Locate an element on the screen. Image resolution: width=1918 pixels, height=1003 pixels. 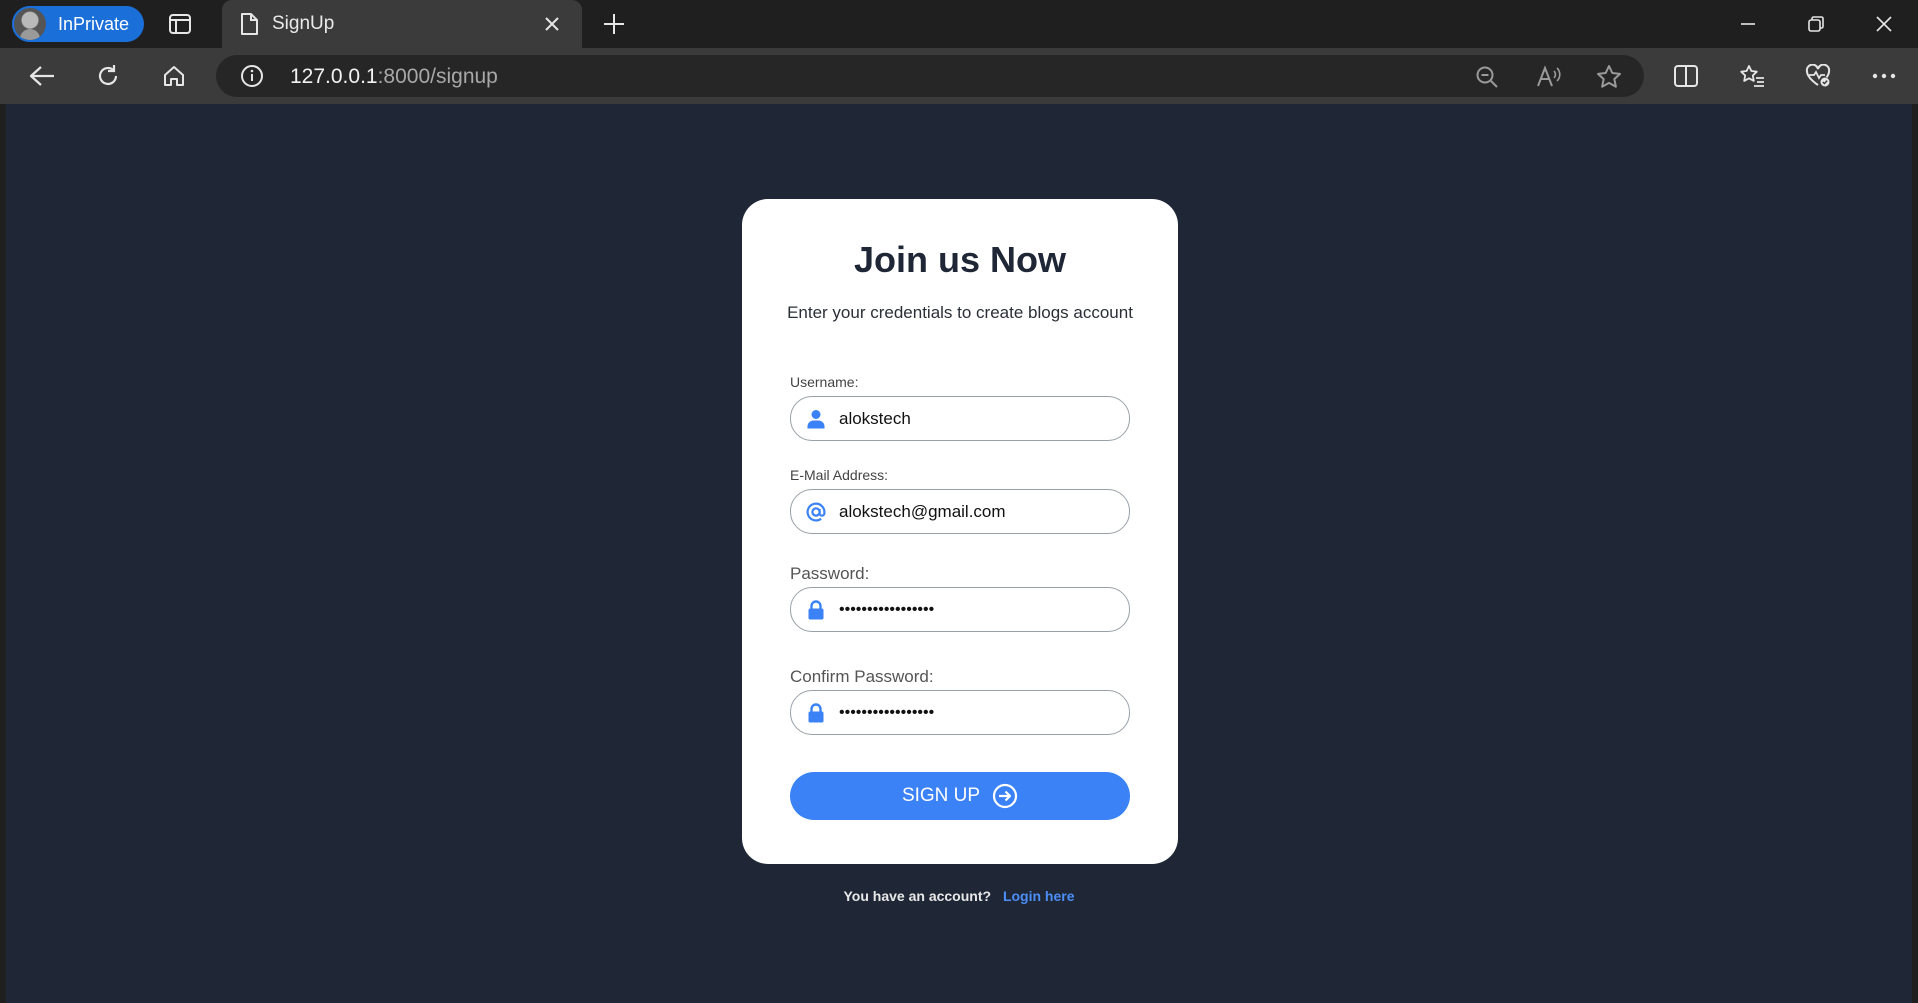
back-icon is located at coordinates (42, 76).